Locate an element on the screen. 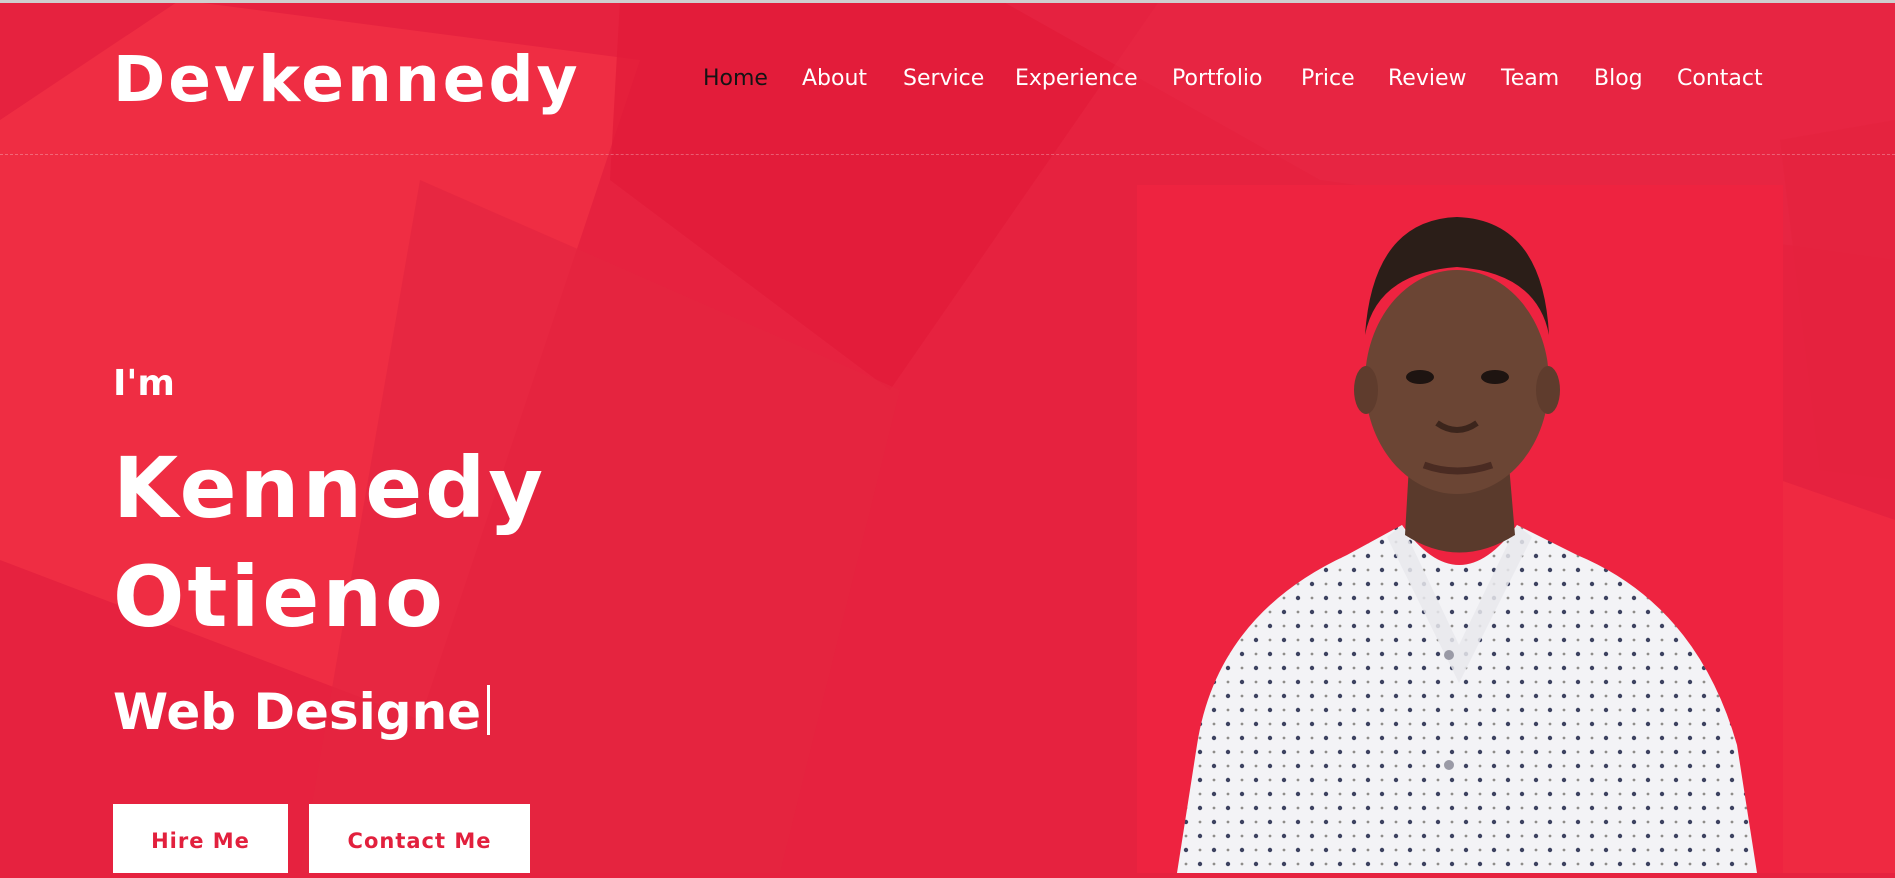 The height and width of the screenshot is (878, 1895). hero-name-first: Kennedy is located at coordinates (330, 488).